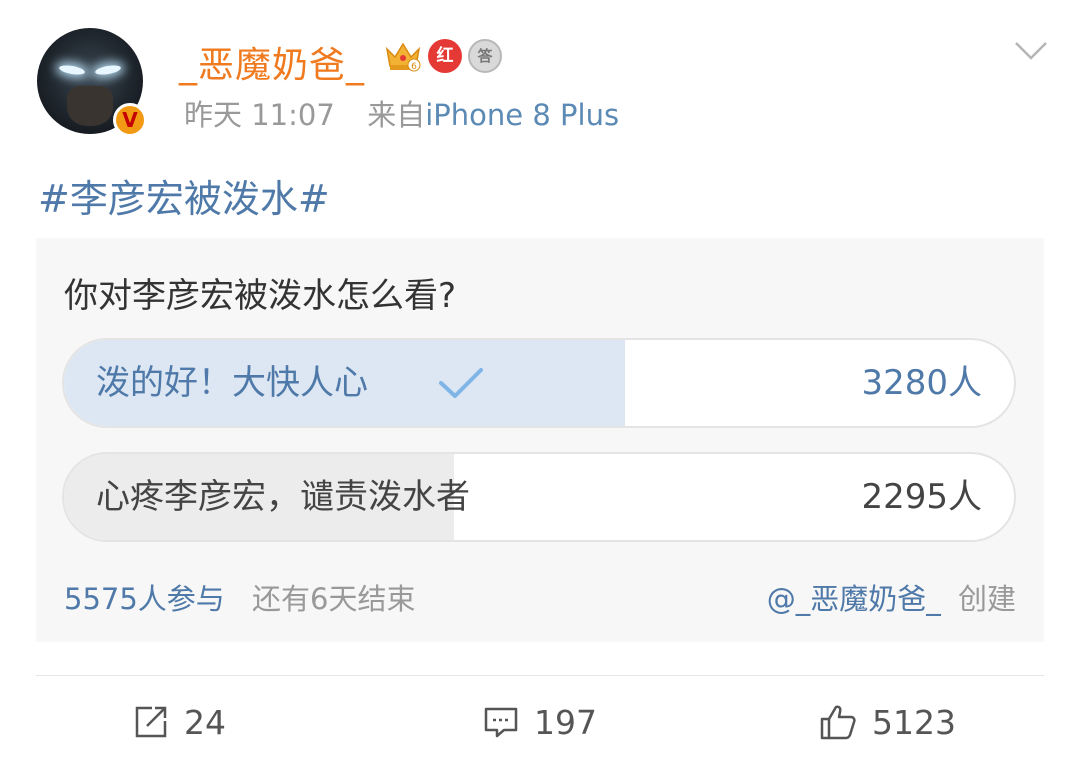 The height and width of the screenshot is (764, 1080). Describe the element at coordinates (144, 599) in the screenshot. I see `poll-participants: 5575人参与` at that location.